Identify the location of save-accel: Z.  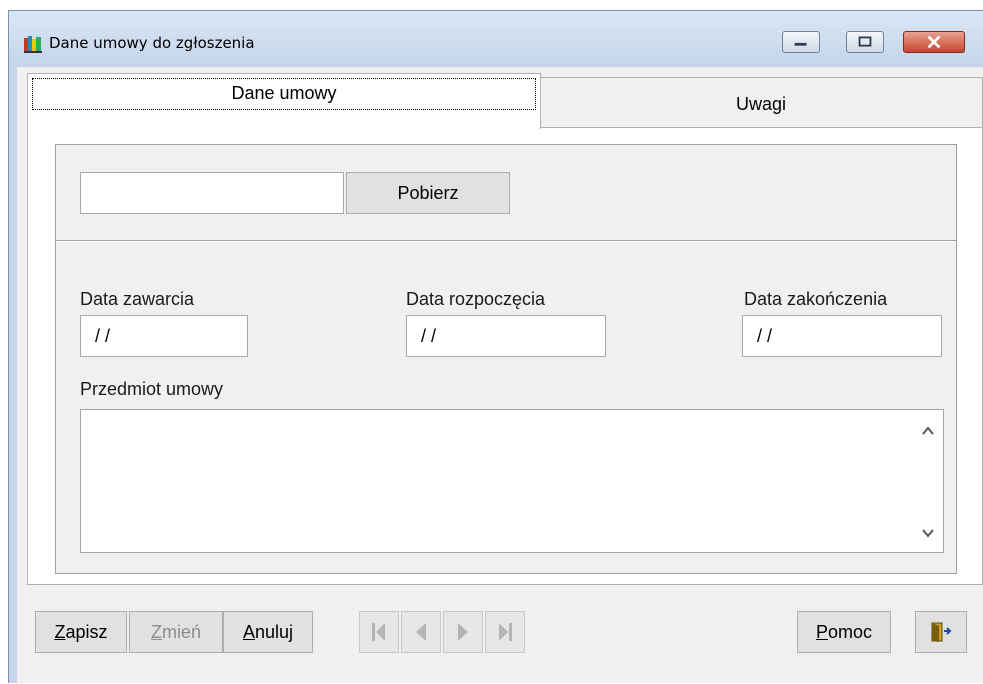
(60, 631).